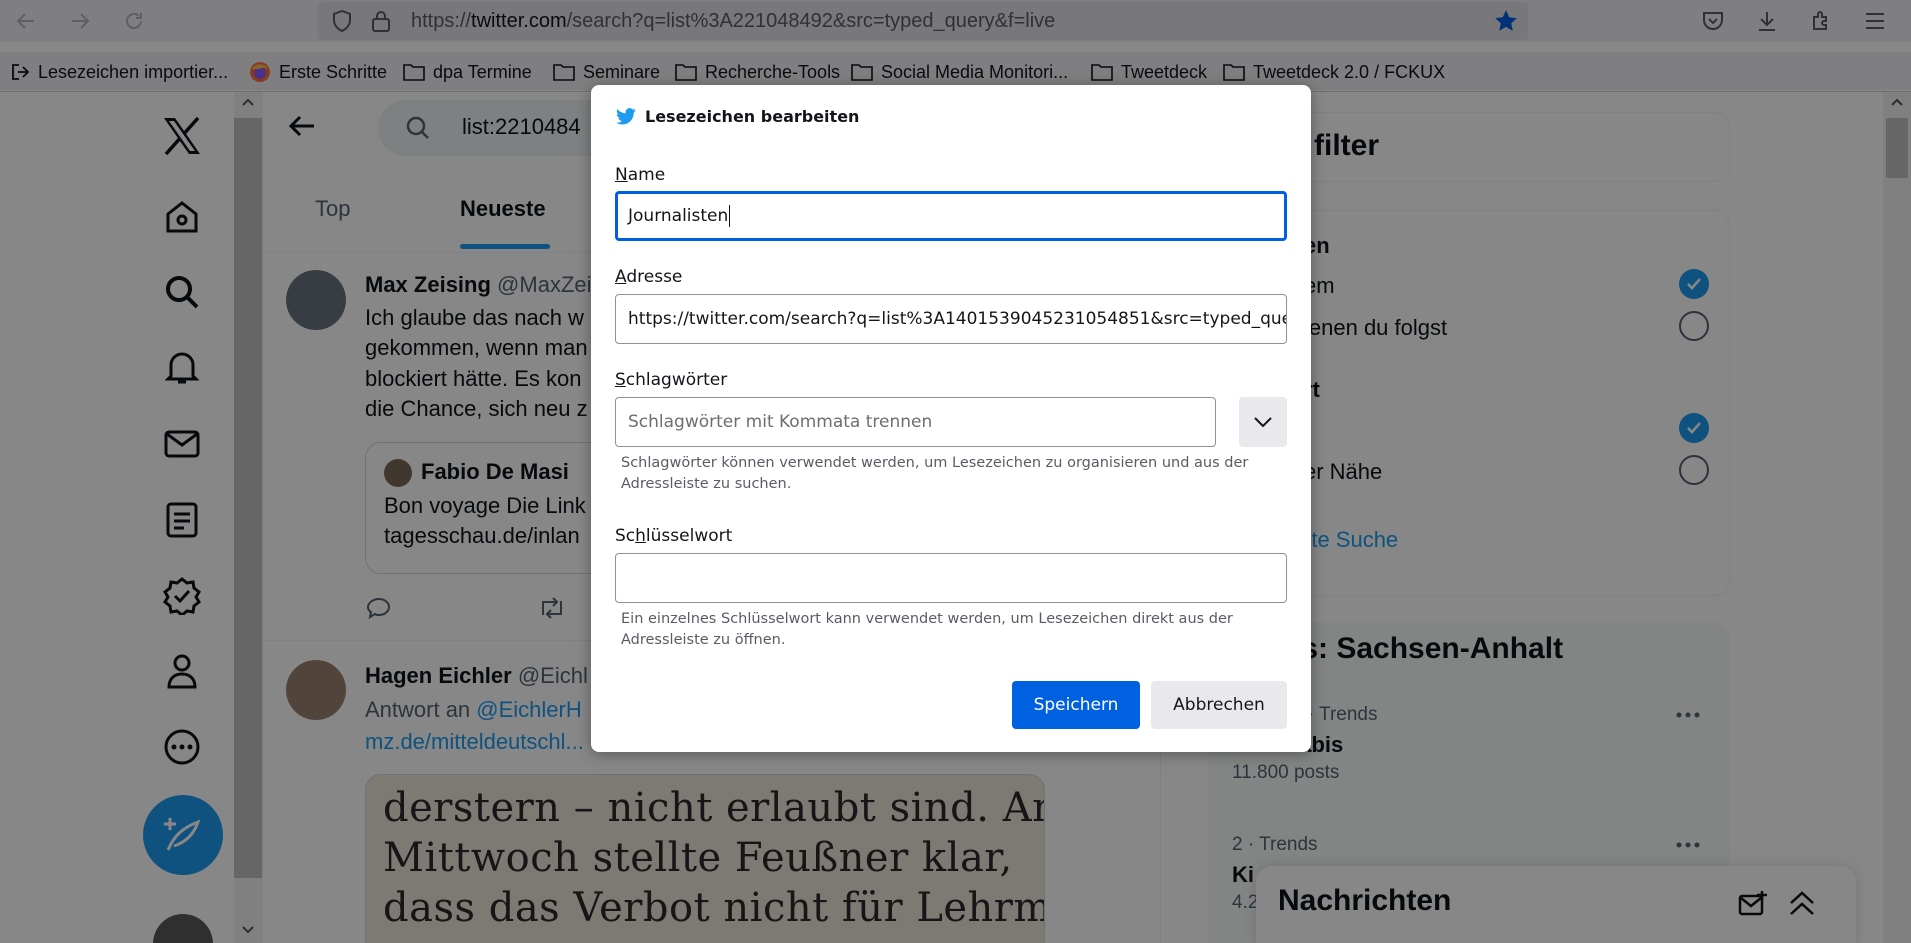 The height and width of the screenshot is (943, 1911). Describe the element at coordinates (1076, 705) in the screenshot. I see `save-button: Speichern` at that location.